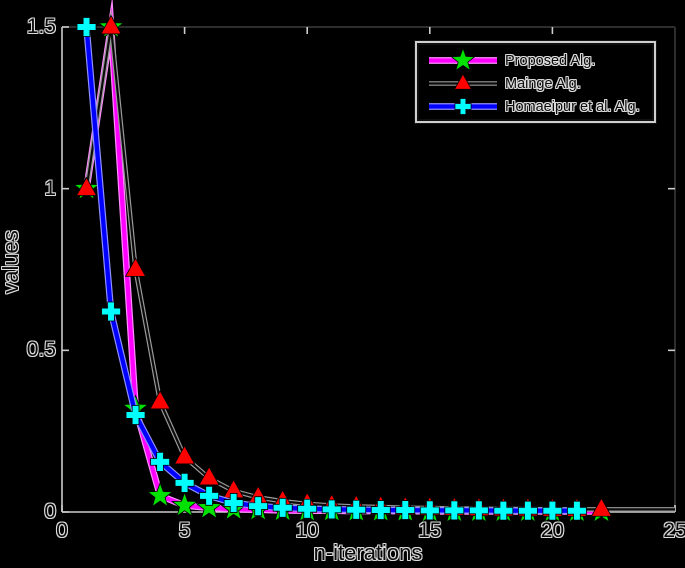 The width and height of the screenshot is (685, 568). I want to click on y-tick-label-3: 1.5, so click(41, 26).